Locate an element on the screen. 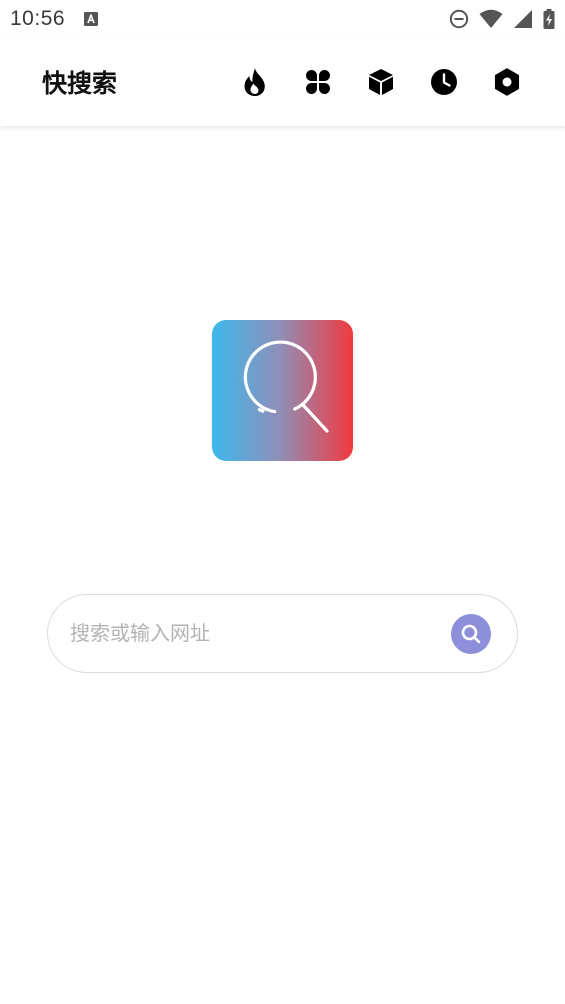 This screenshot has width=565, height=1004. search-button is located at coordinates (471, 634).